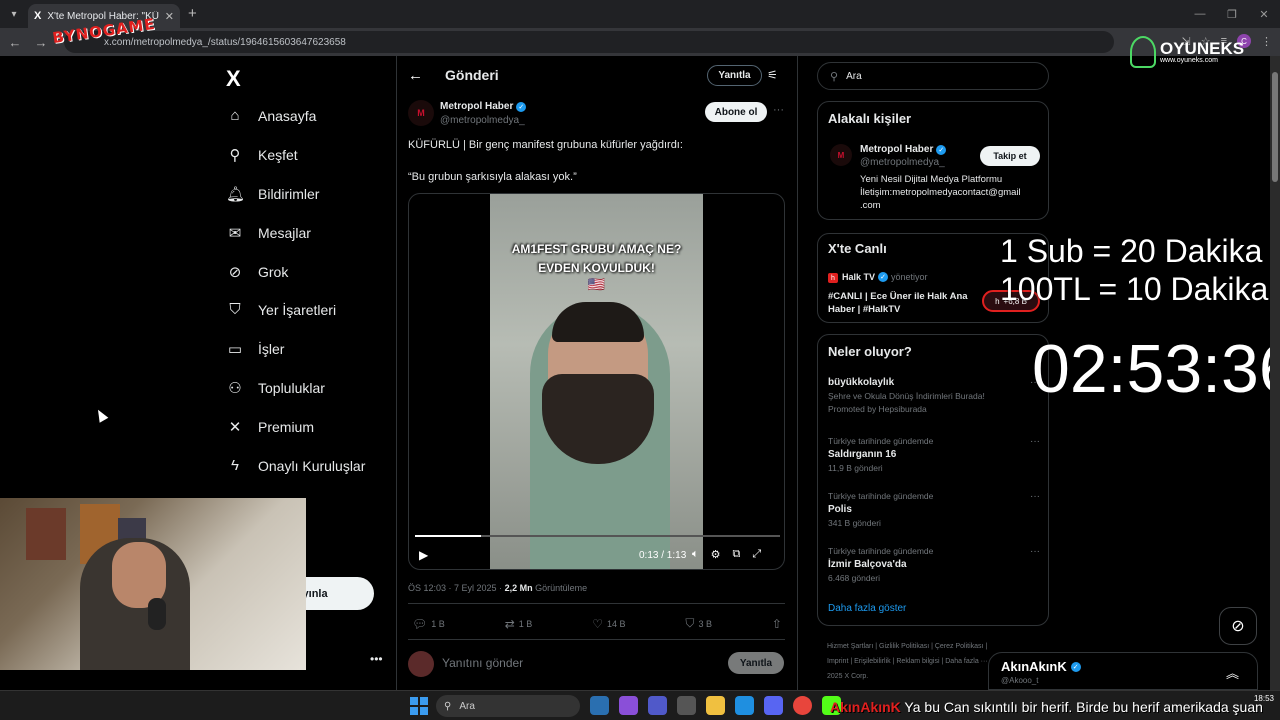  What do you see at coordinates (736, 112) in the screenshot?
I see `subscribe-button: Abone ol` at bounding box center [736, 112].